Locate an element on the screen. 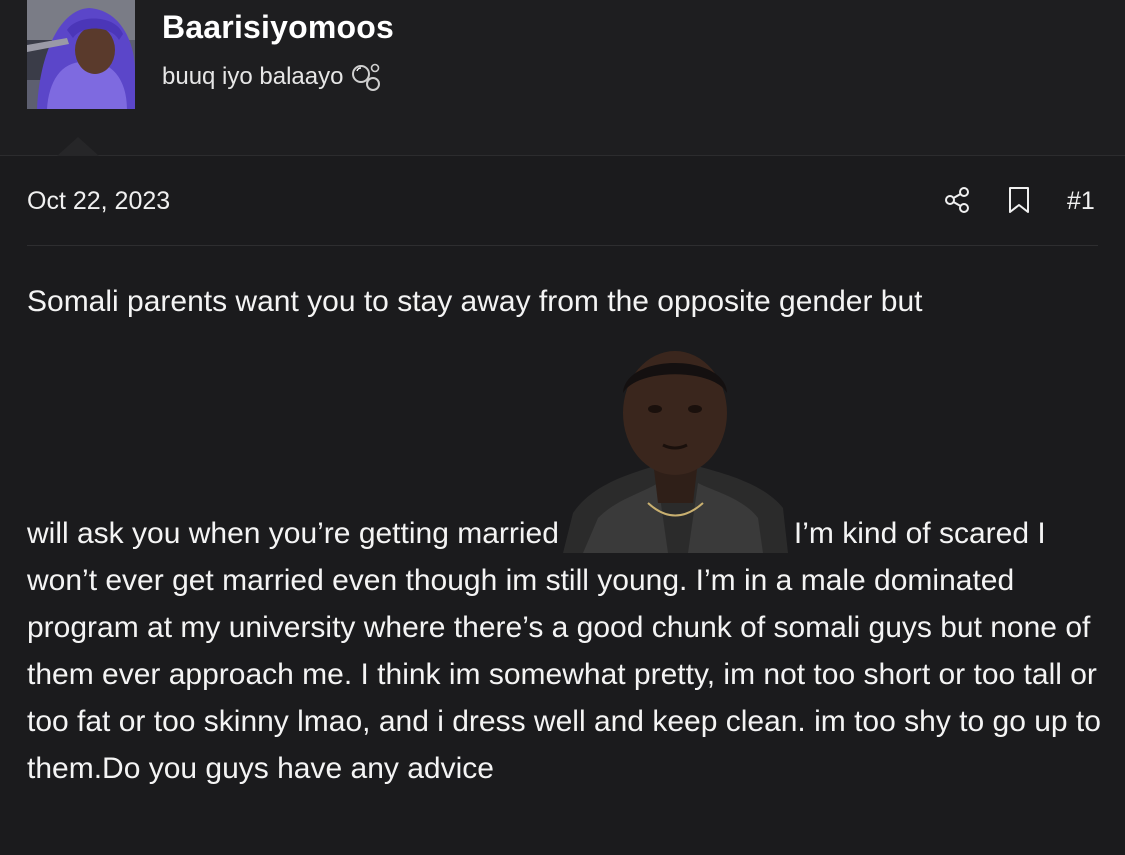 The image size is (1125, 855). user-header-caret is located at coordinates (78, 146).